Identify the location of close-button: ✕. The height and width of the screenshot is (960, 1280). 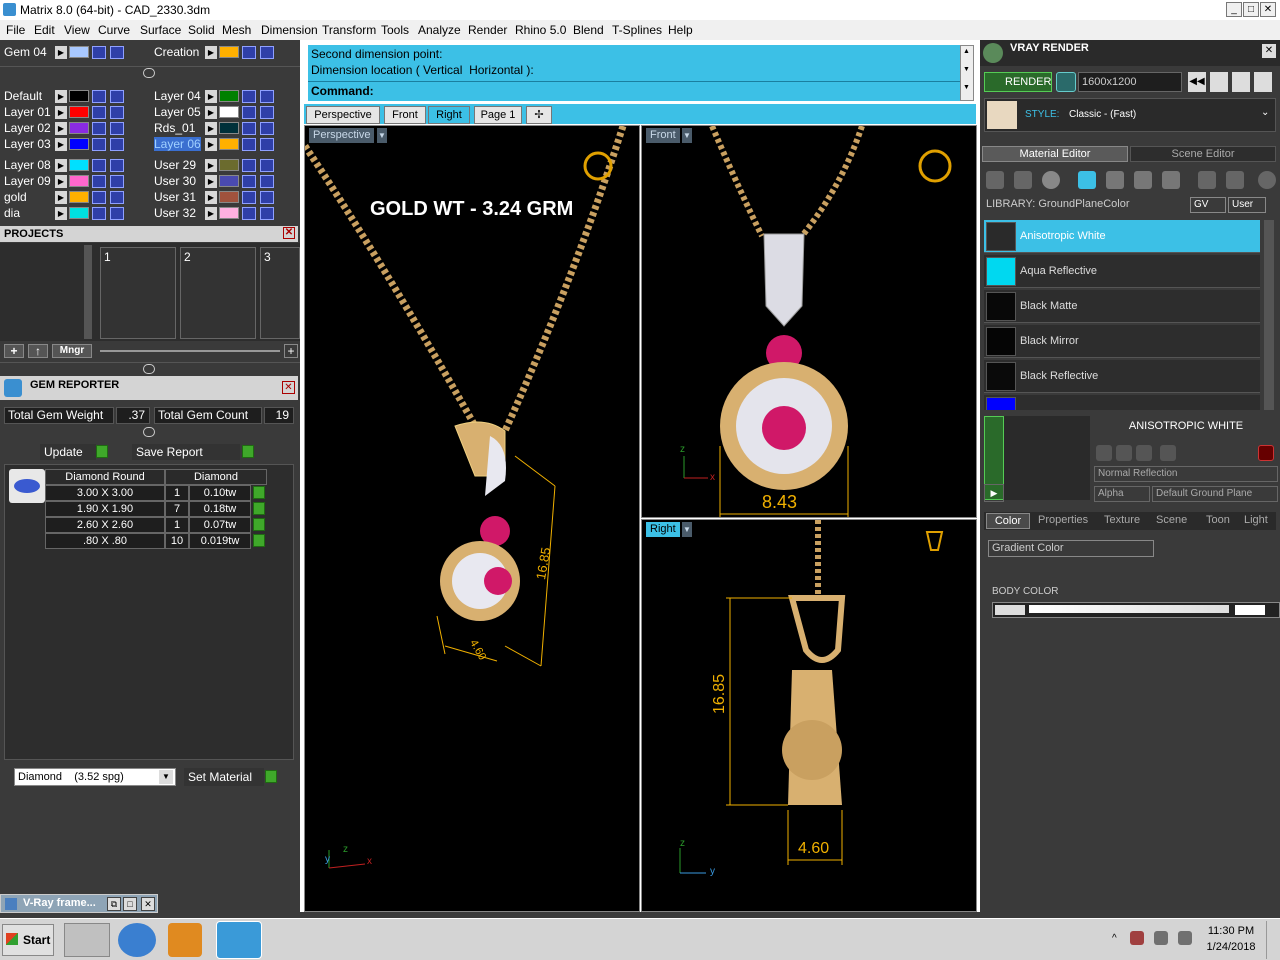
(1268, 9).